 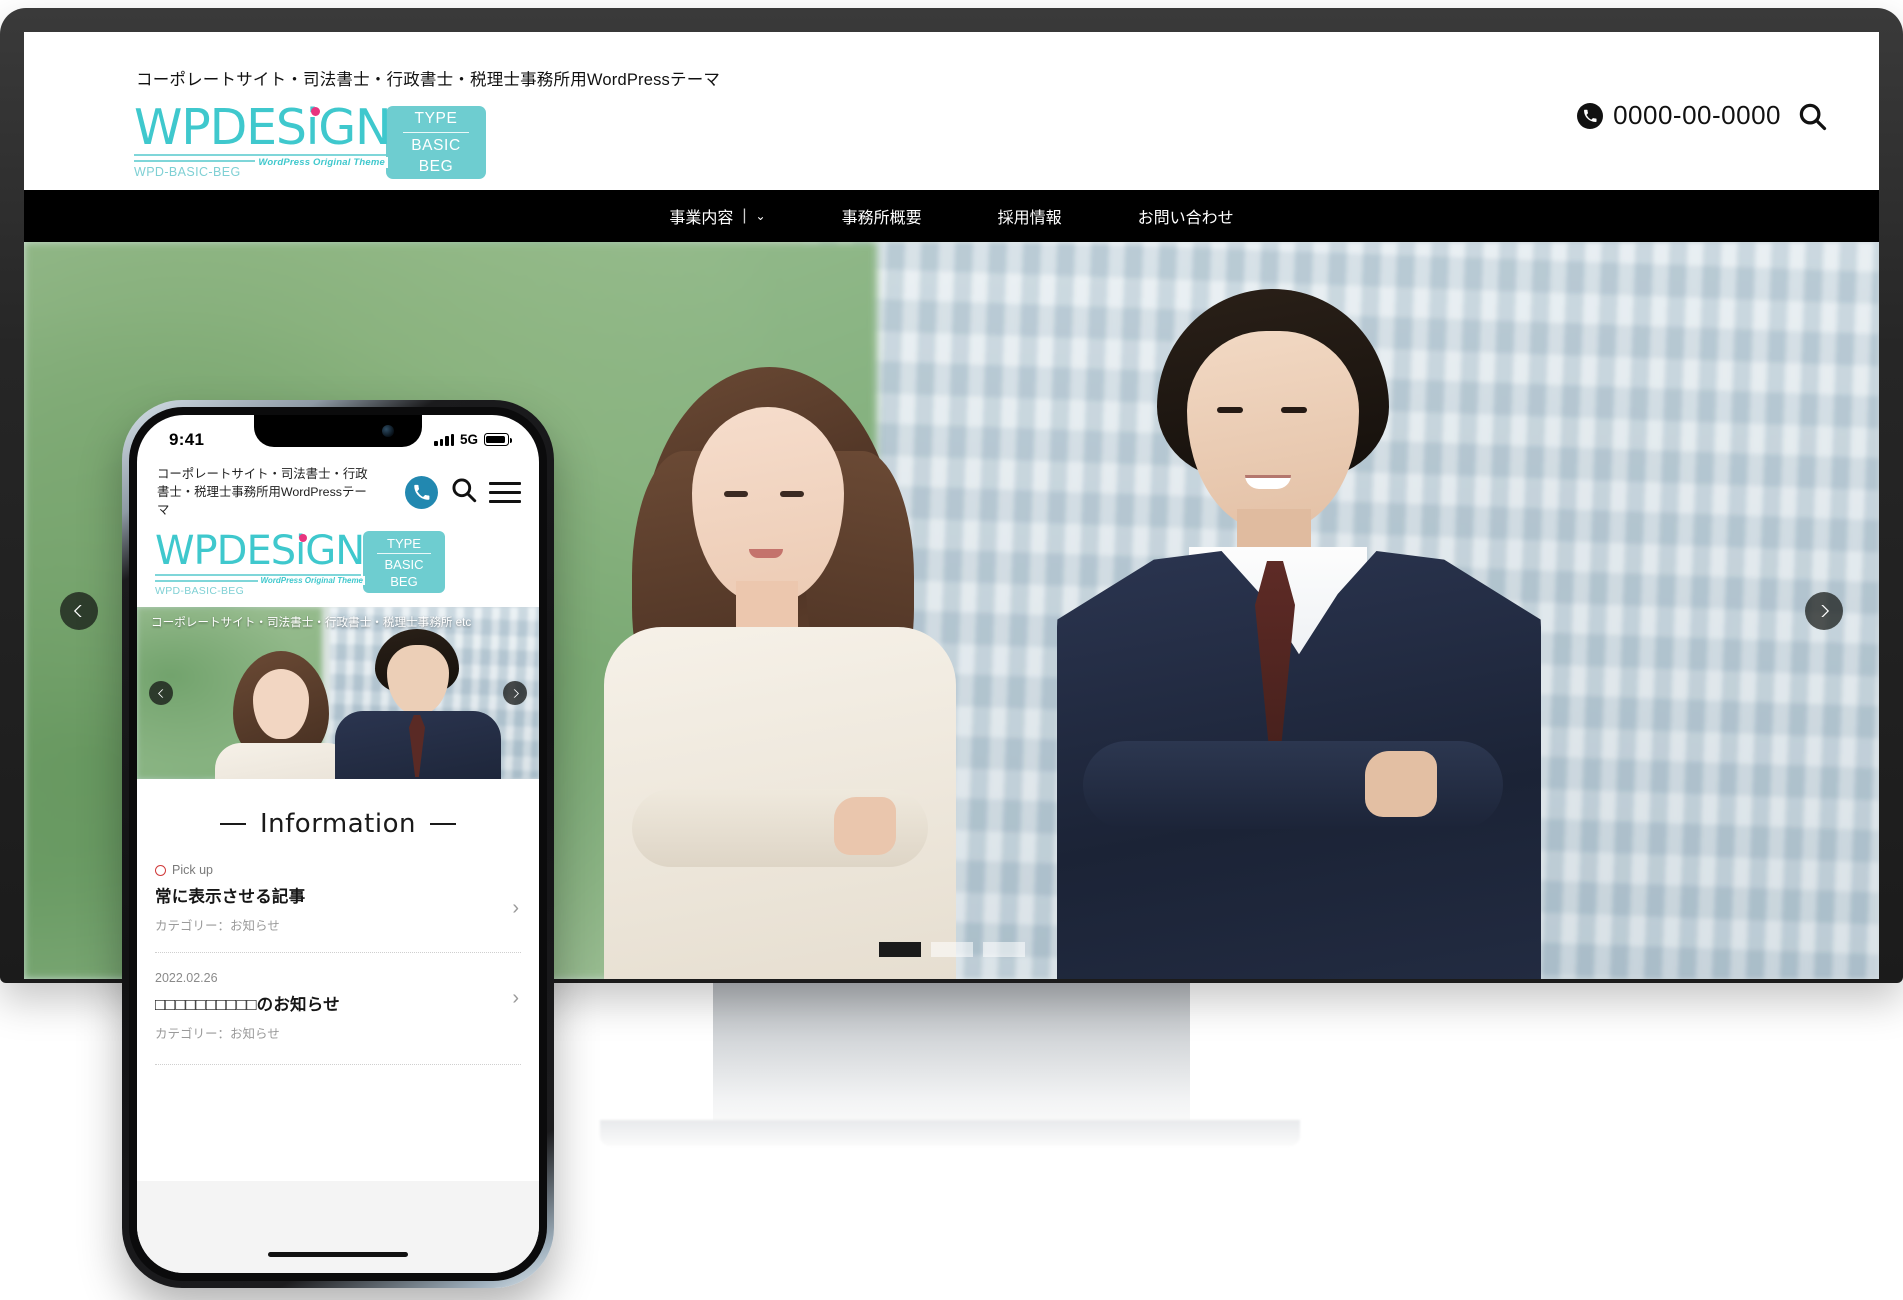 I want to click on mobile-badge-beg-label: BEG, so click(x=404, y=581).